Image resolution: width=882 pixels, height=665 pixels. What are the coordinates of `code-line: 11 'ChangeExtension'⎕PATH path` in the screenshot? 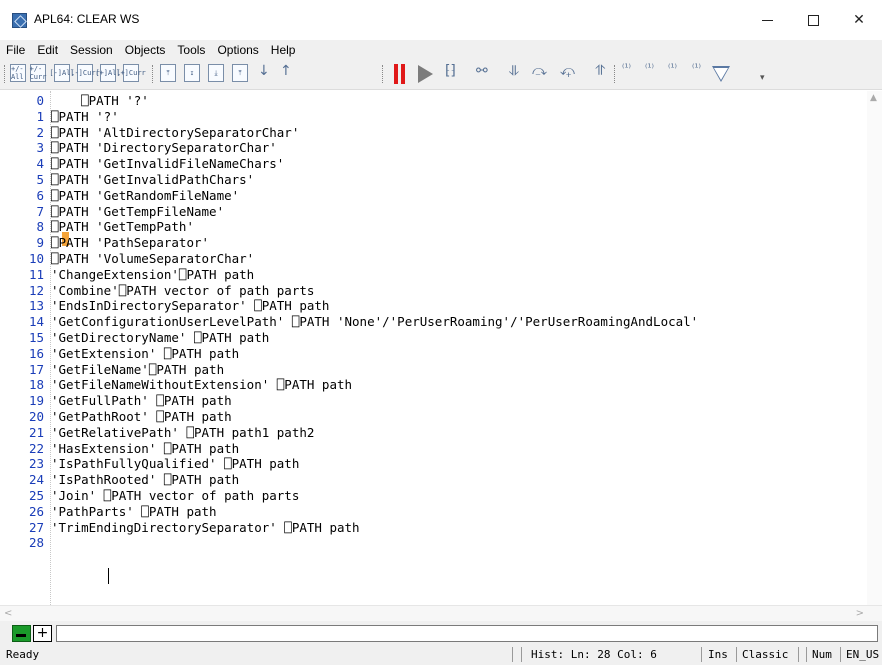 It's located at (349, 275).